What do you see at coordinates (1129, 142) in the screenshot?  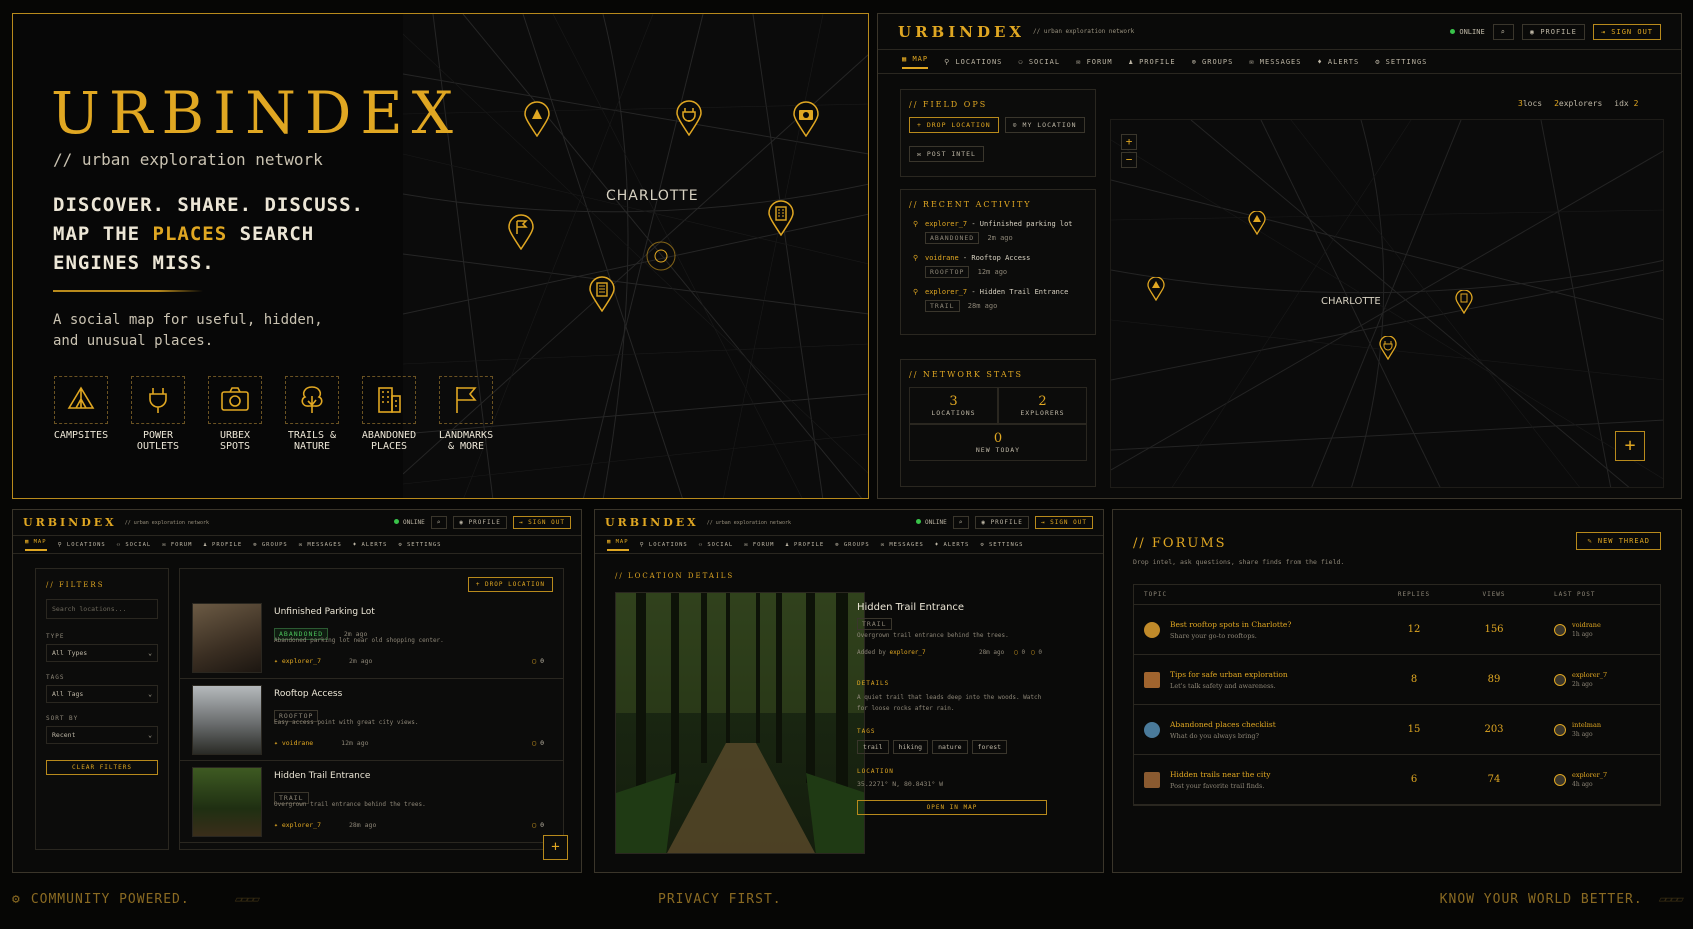 I see `zoom-in-button: +` at bounding box center [1129, 142].